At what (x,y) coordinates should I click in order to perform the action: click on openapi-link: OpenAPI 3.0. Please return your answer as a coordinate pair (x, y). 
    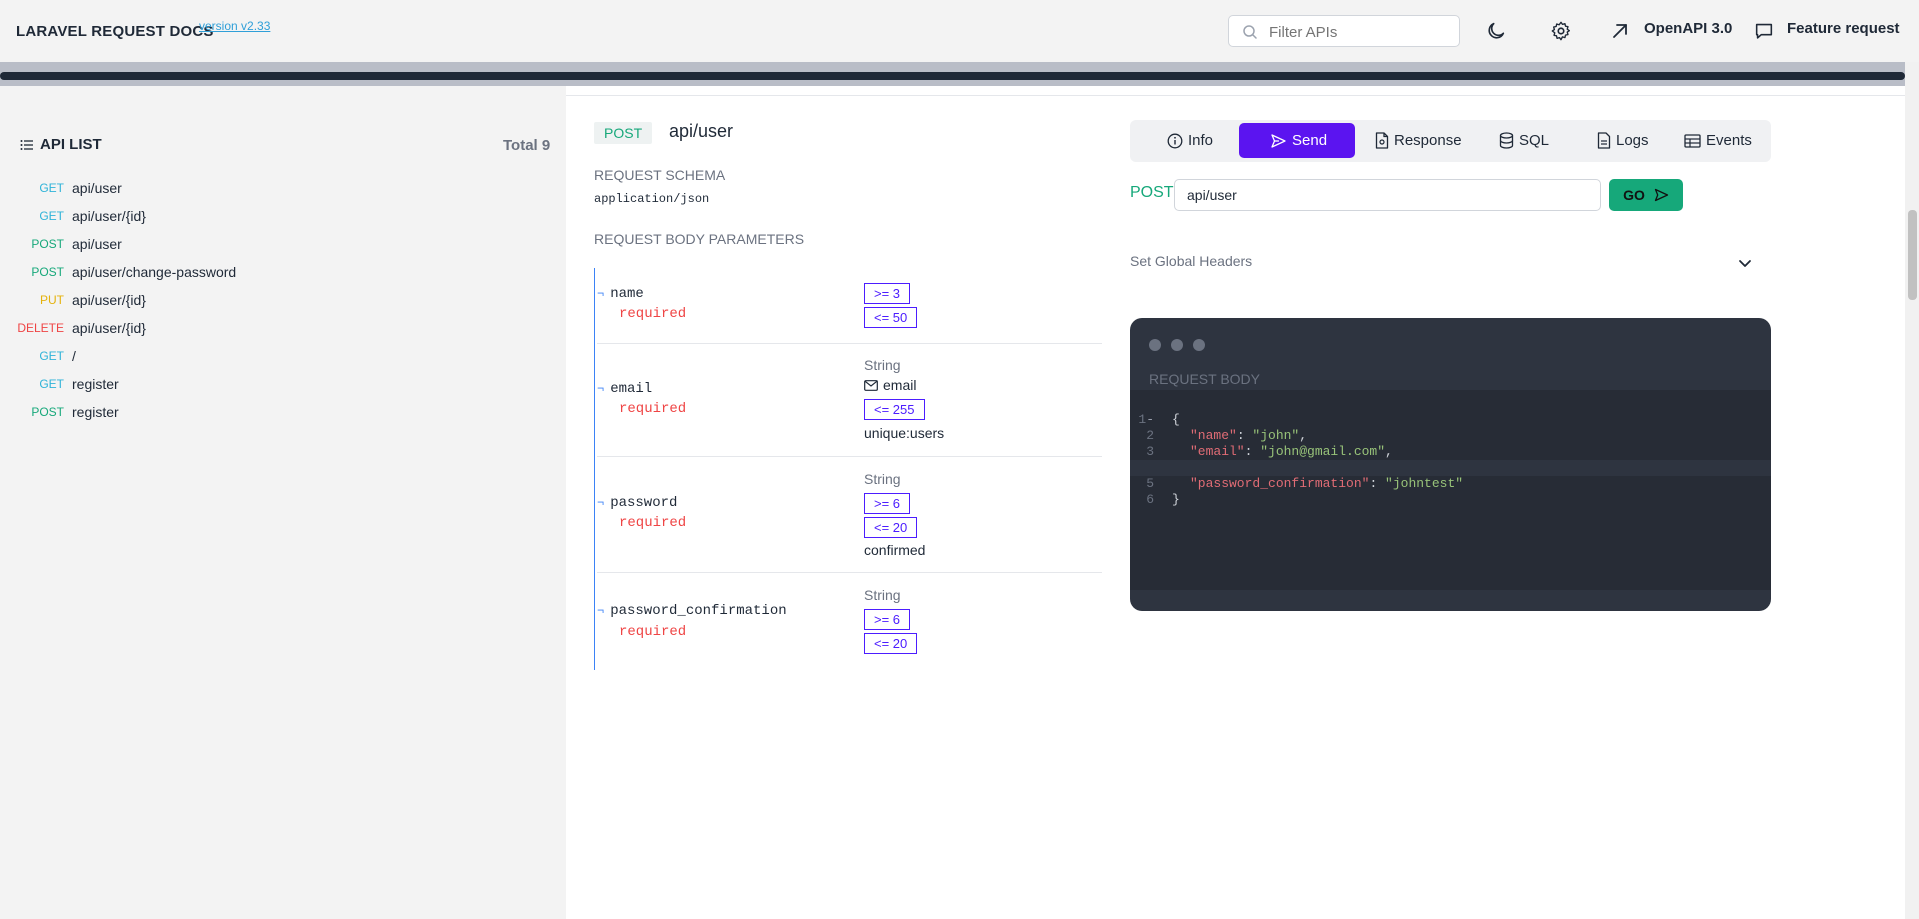
    Looking at the image, I should click on (1688, 28).